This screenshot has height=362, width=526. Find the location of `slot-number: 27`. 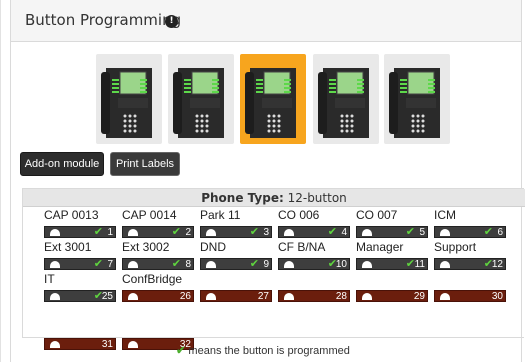

slot-number: 27 is located at coordinates (263, 296).